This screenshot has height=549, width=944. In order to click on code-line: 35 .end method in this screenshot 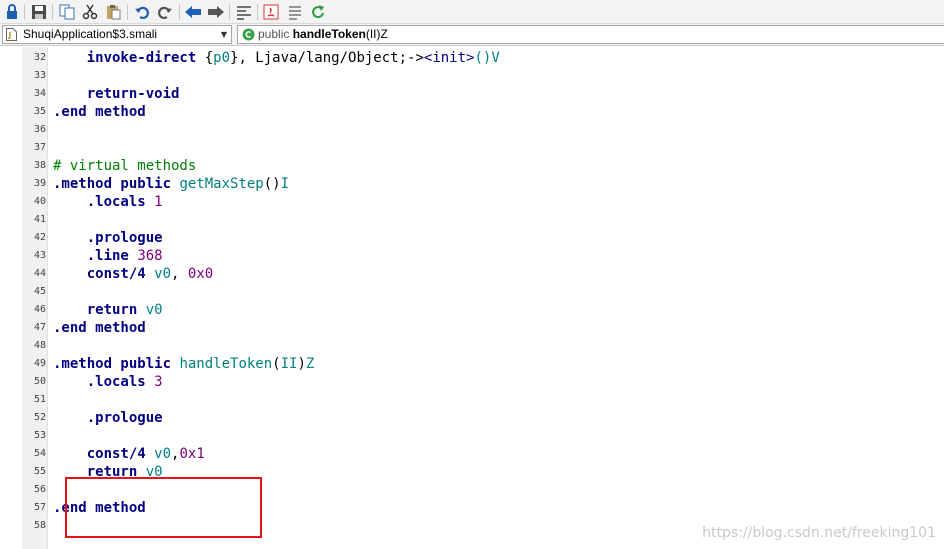, I will do `click(472, 112)`.